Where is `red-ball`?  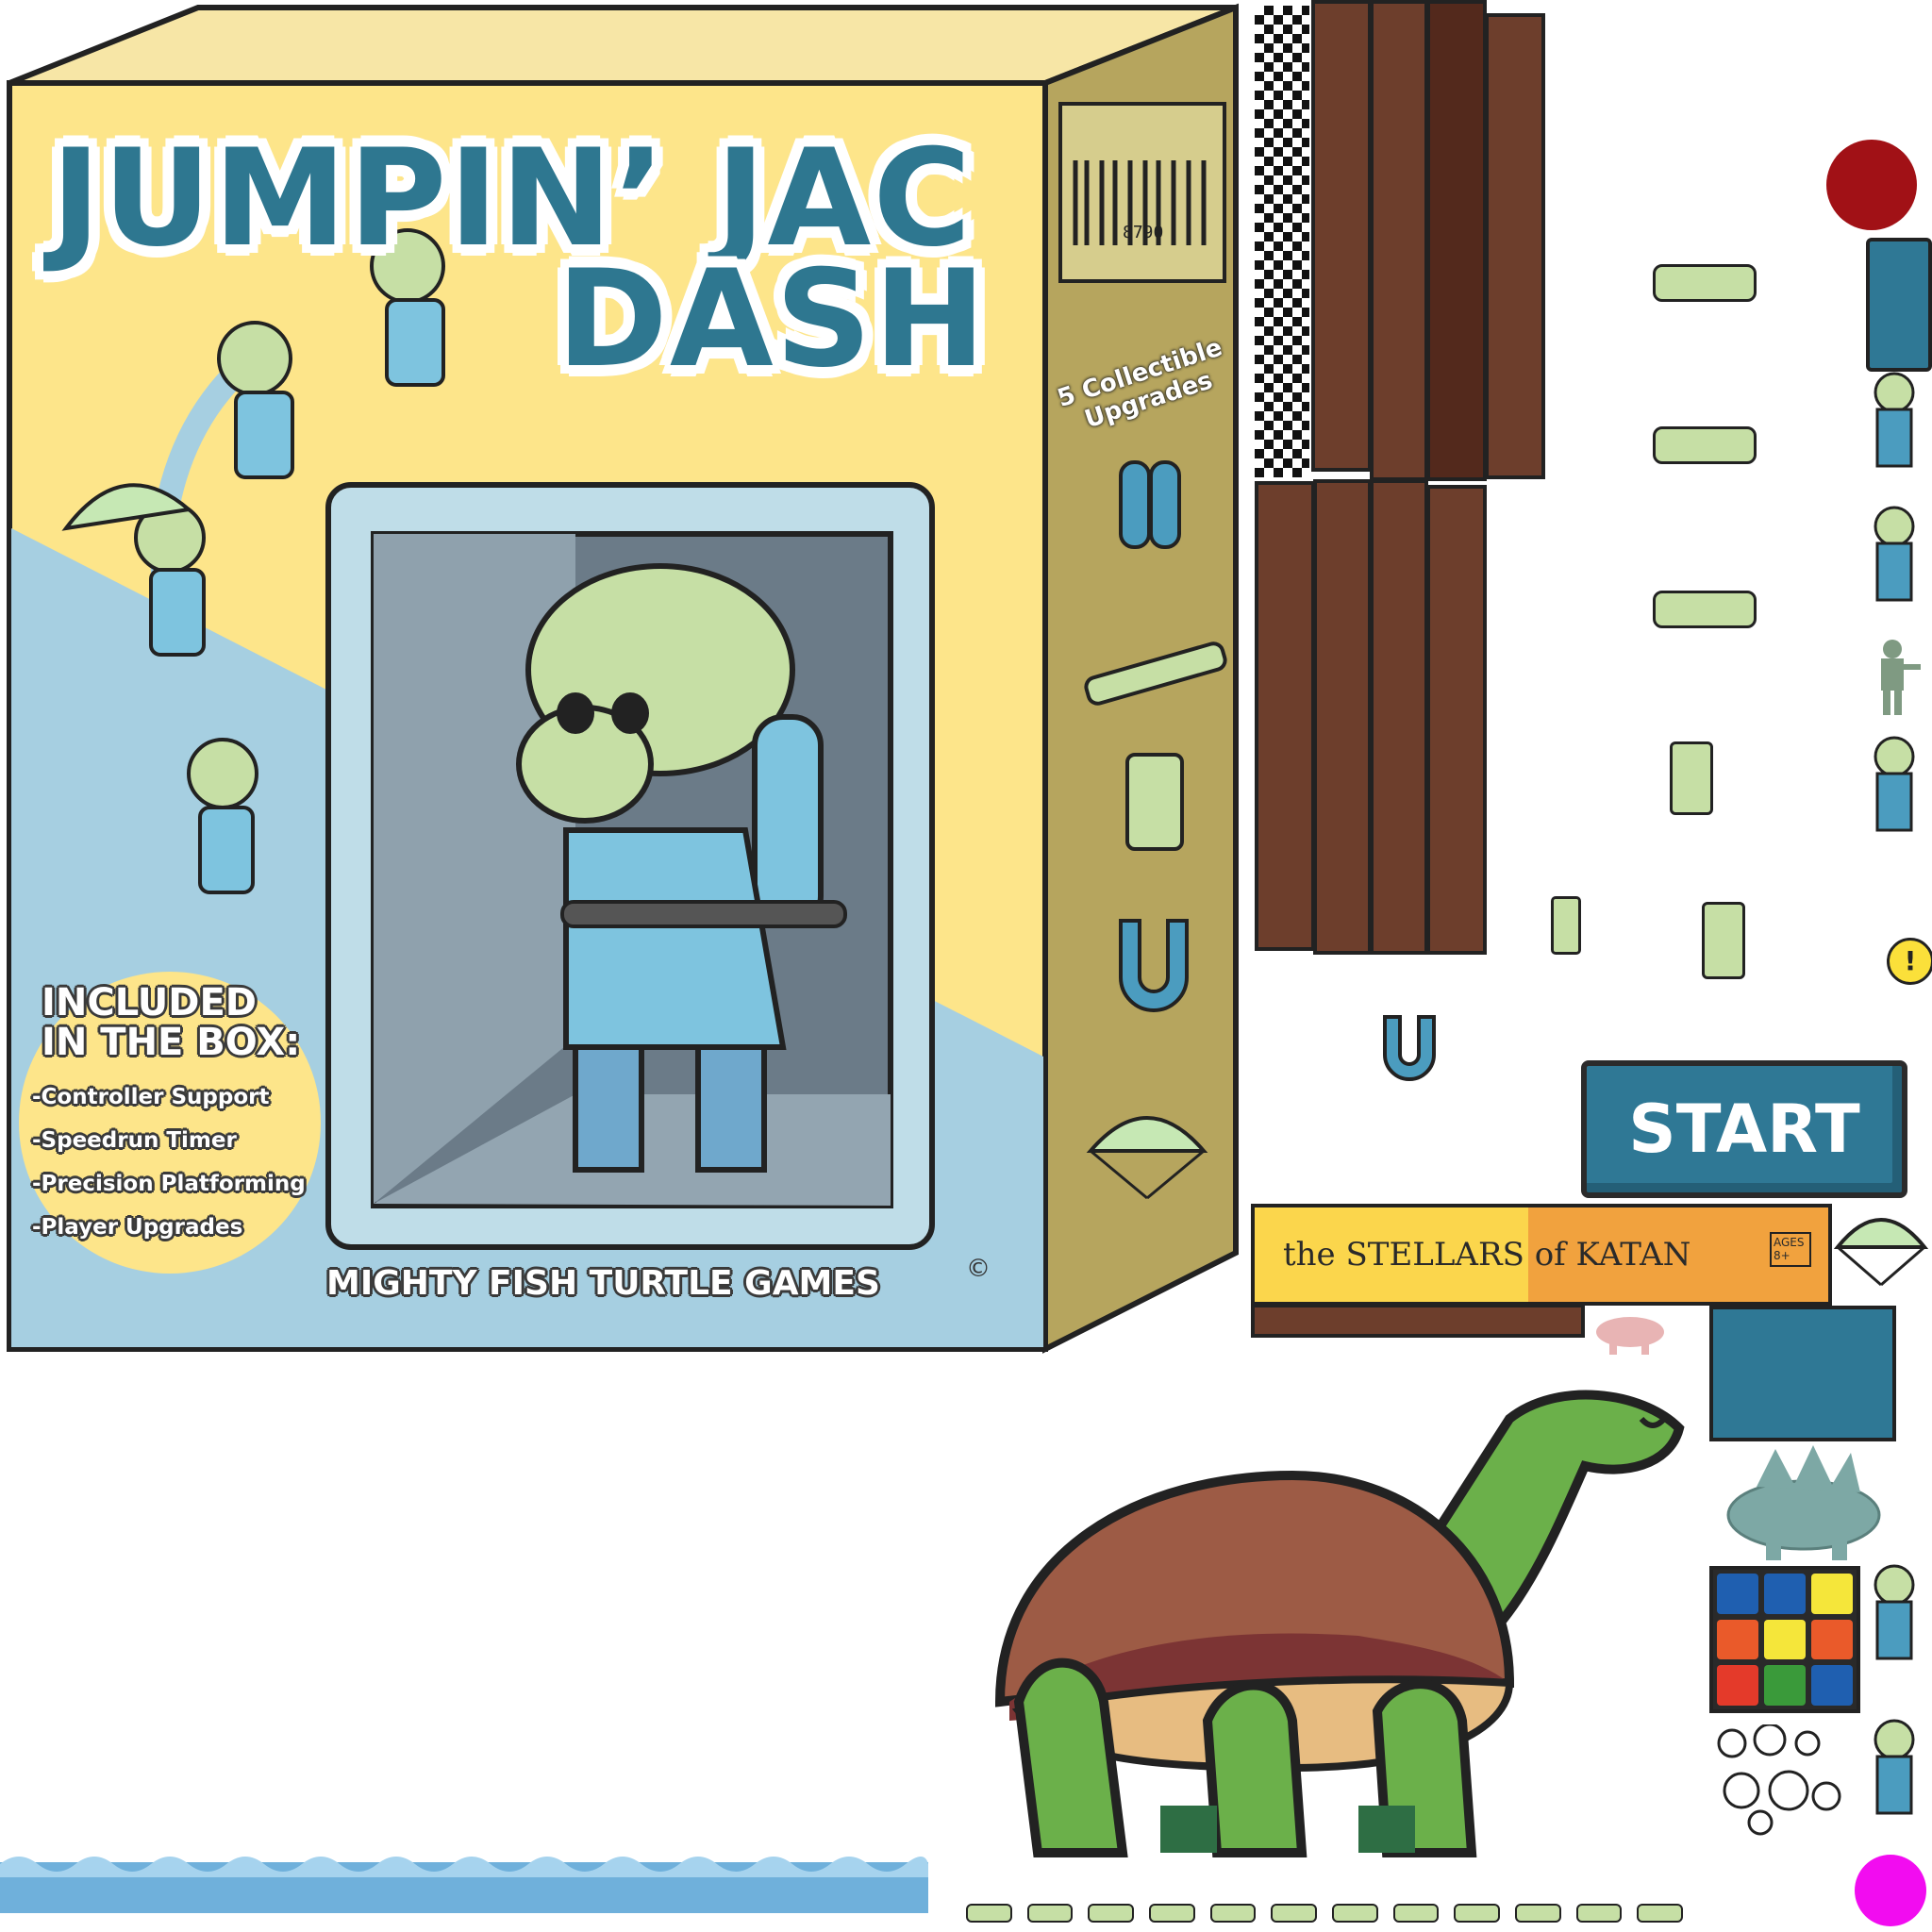
red-ball is located at coordinates (1871, 185).